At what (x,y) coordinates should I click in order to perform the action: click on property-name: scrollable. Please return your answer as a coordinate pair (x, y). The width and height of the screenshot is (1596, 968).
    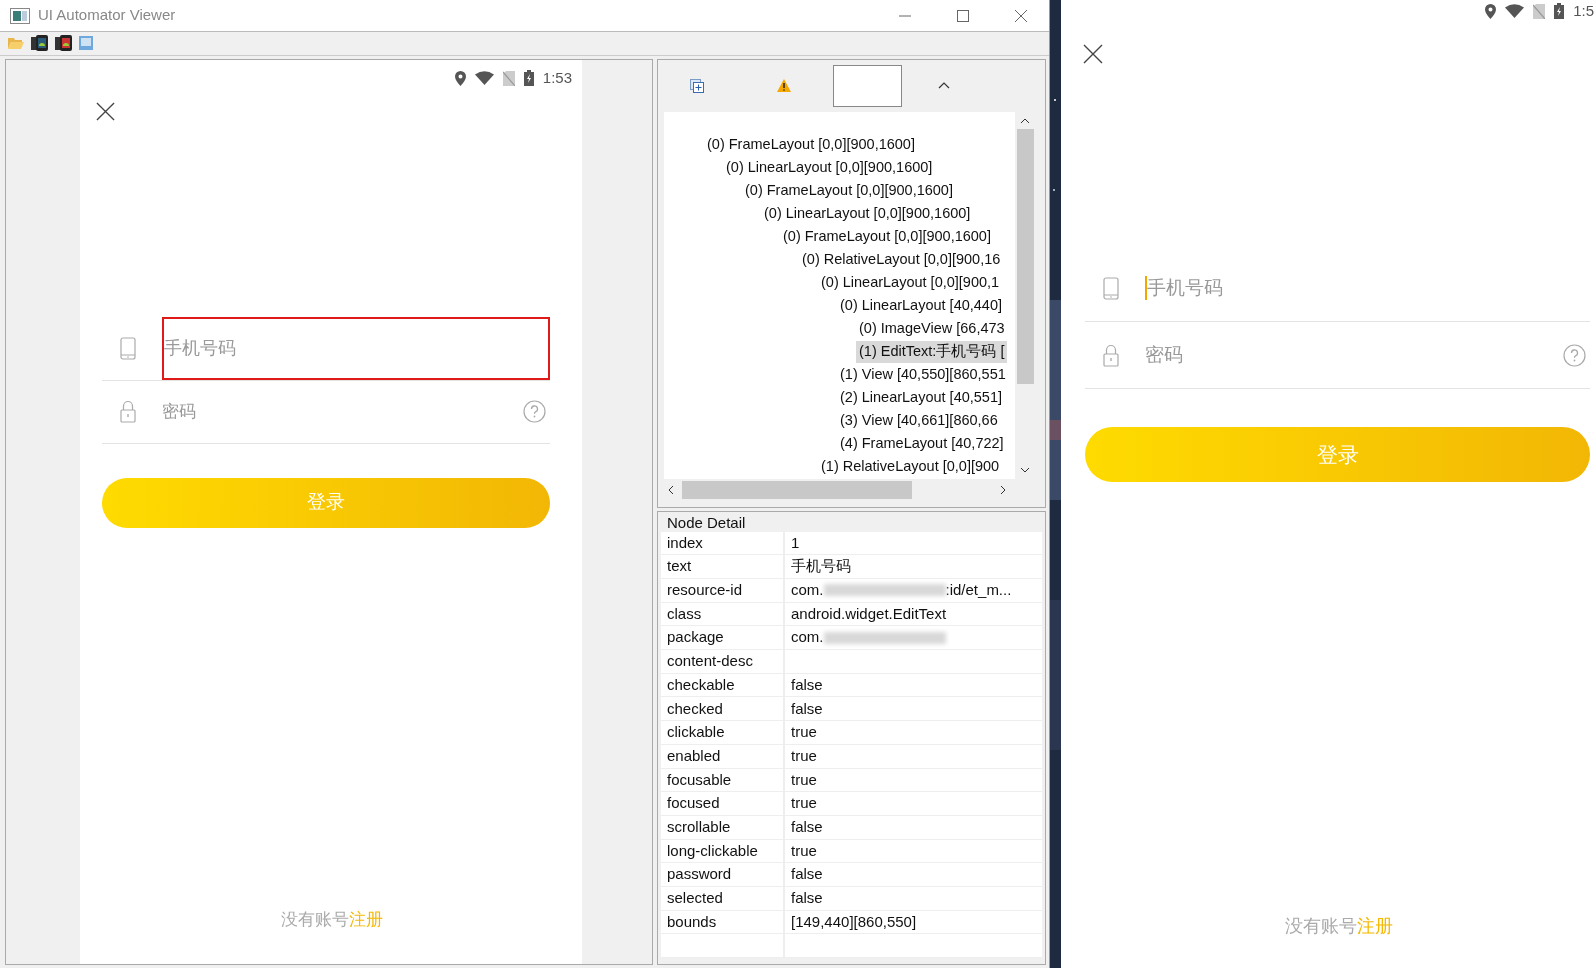
    Looking at the image, I should click on (699, 826).